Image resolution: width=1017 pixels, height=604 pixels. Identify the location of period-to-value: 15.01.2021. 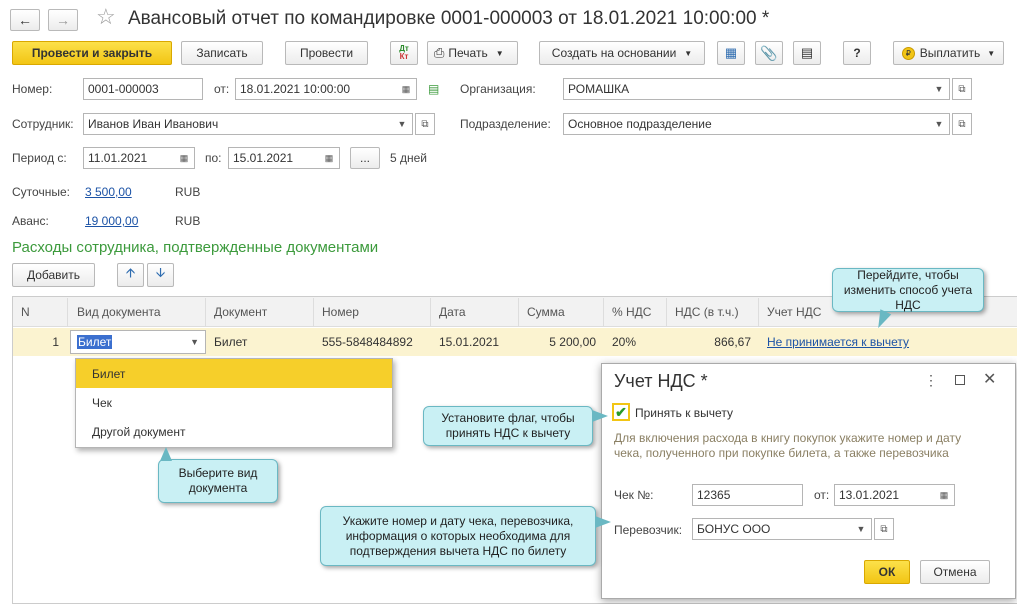
(263, 158).